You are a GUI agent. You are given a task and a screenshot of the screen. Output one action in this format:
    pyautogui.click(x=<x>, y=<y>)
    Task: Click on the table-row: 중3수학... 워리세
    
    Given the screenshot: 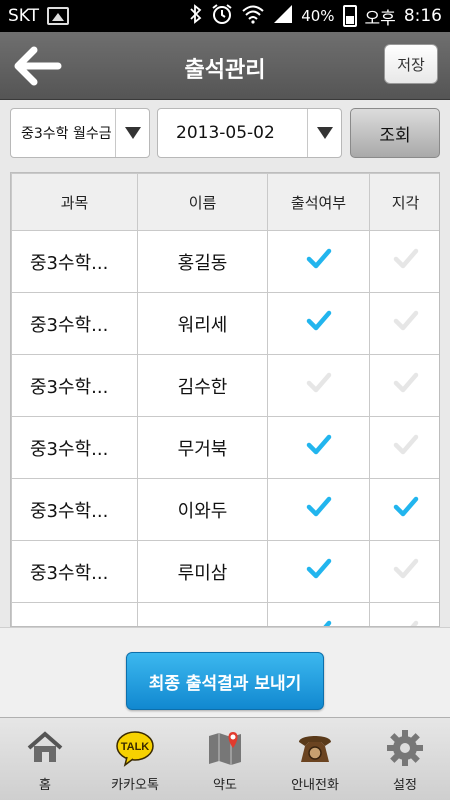 What is the action you would take?
    pyautogui.click(x=225, y=323)
    